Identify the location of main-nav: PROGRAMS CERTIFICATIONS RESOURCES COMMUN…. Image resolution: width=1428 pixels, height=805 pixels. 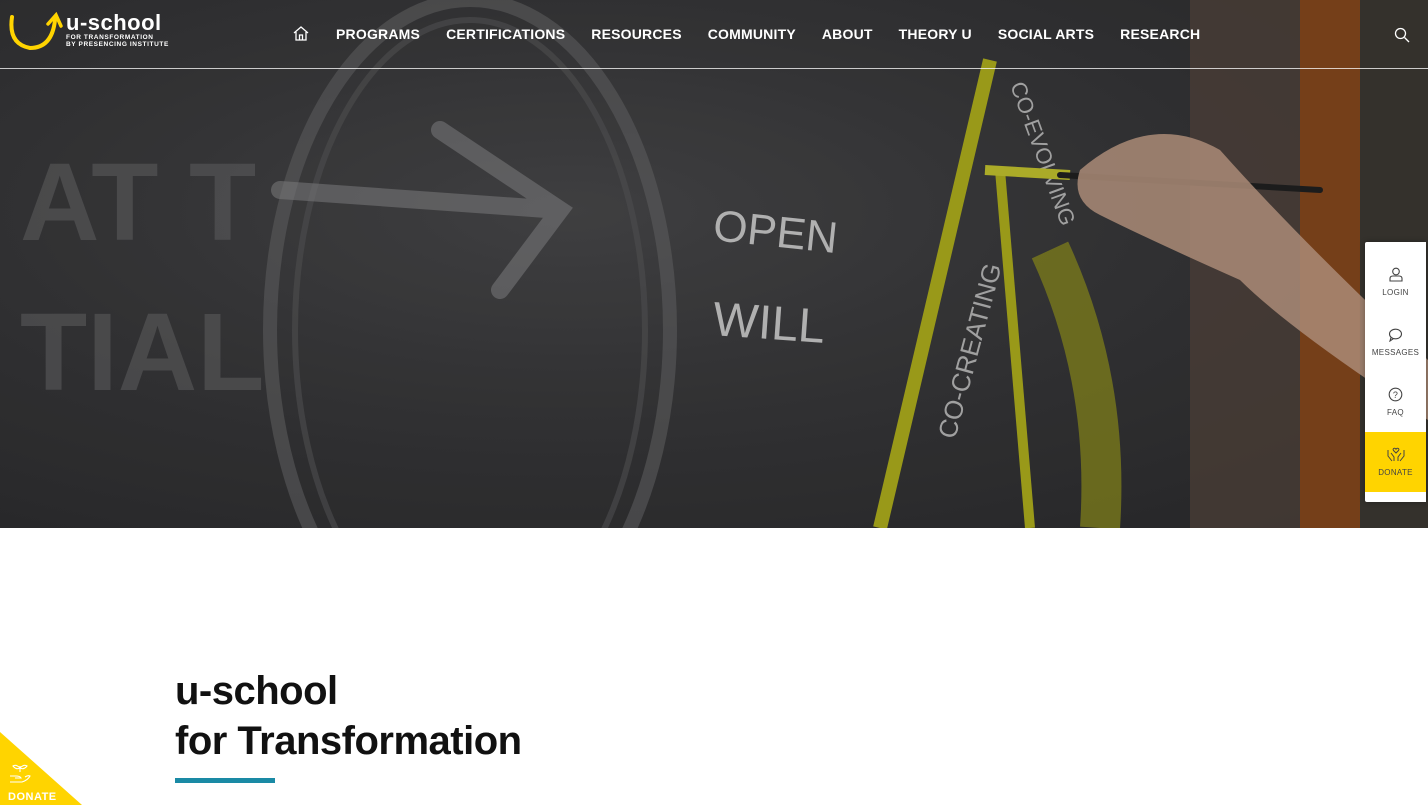
(759, 33).